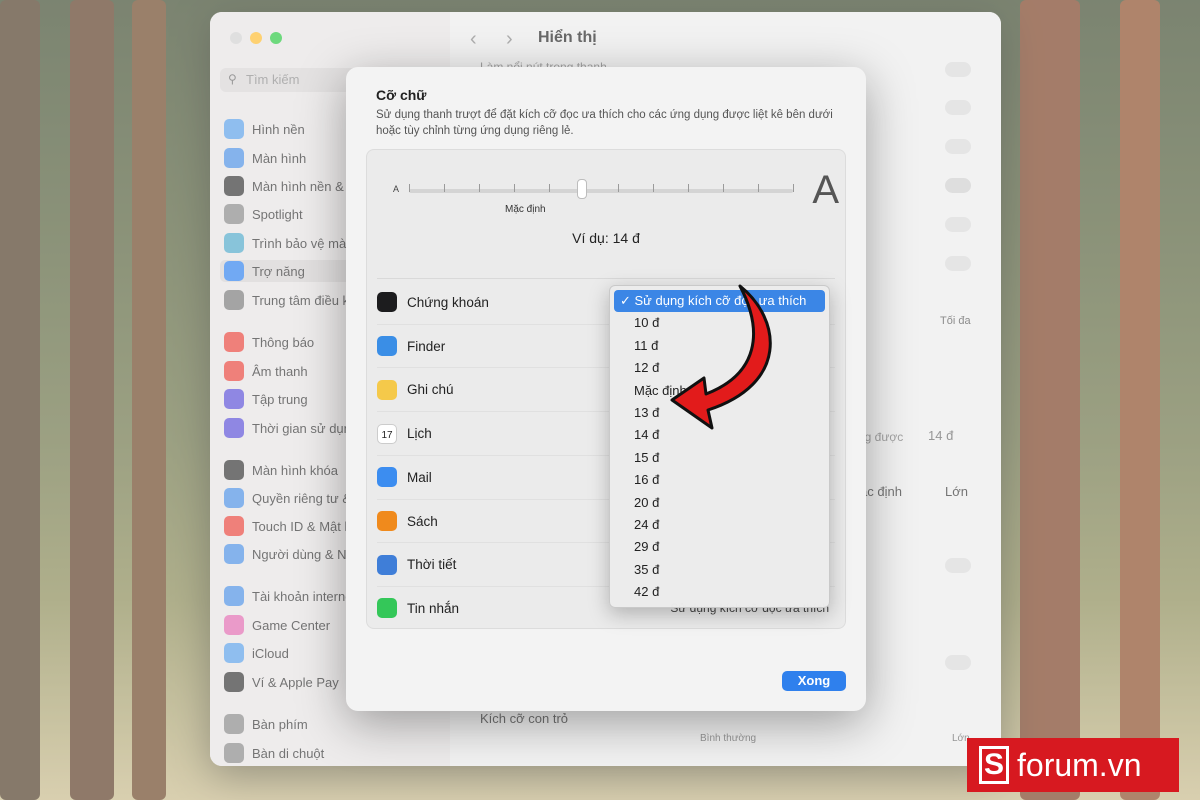  I want to click on finder-icon, so click(387, 346).